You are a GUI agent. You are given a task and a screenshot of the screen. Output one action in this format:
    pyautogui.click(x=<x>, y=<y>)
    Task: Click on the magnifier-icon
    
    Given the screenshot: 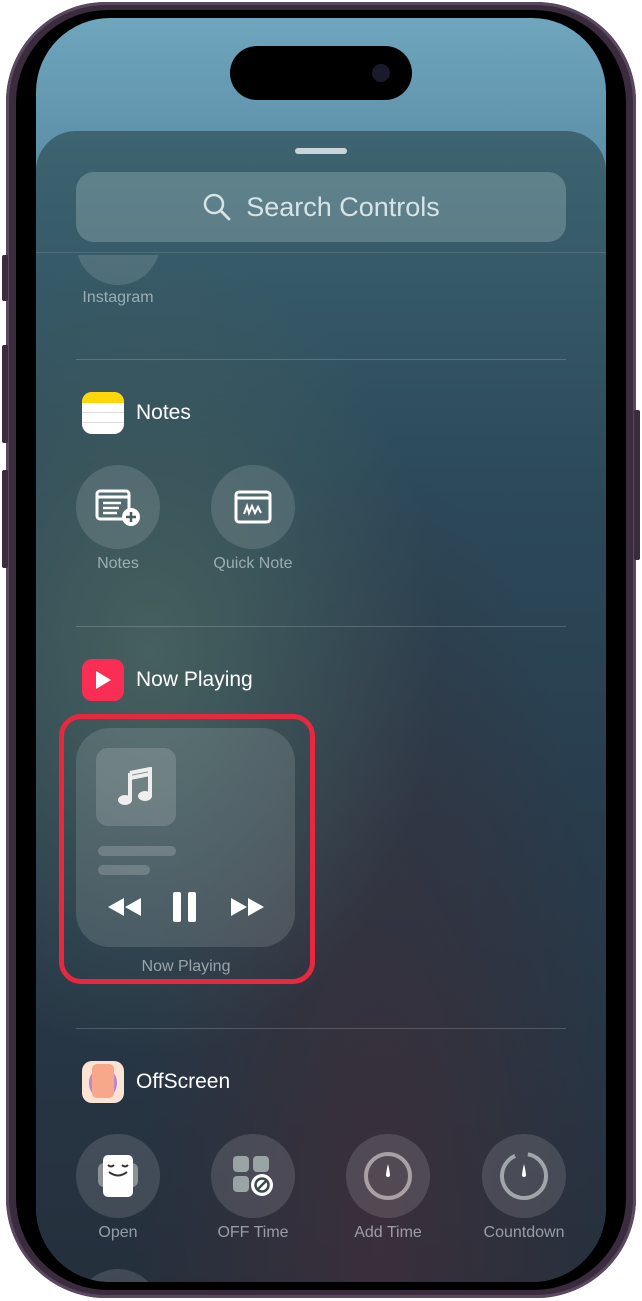 What is the action you would take?
    pyautogui.click(x=217, y=207)
    